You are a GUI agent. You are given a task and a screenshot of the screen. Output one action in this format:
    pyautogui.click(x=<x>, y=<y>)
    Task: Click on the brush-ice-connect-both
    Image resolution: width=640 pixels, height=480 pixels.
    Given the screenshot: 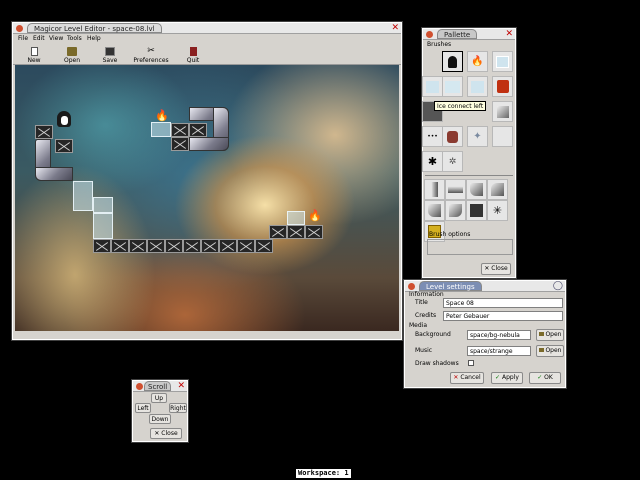 What is the action you would take?
    pyautogui.click(x=452, y=86)
    